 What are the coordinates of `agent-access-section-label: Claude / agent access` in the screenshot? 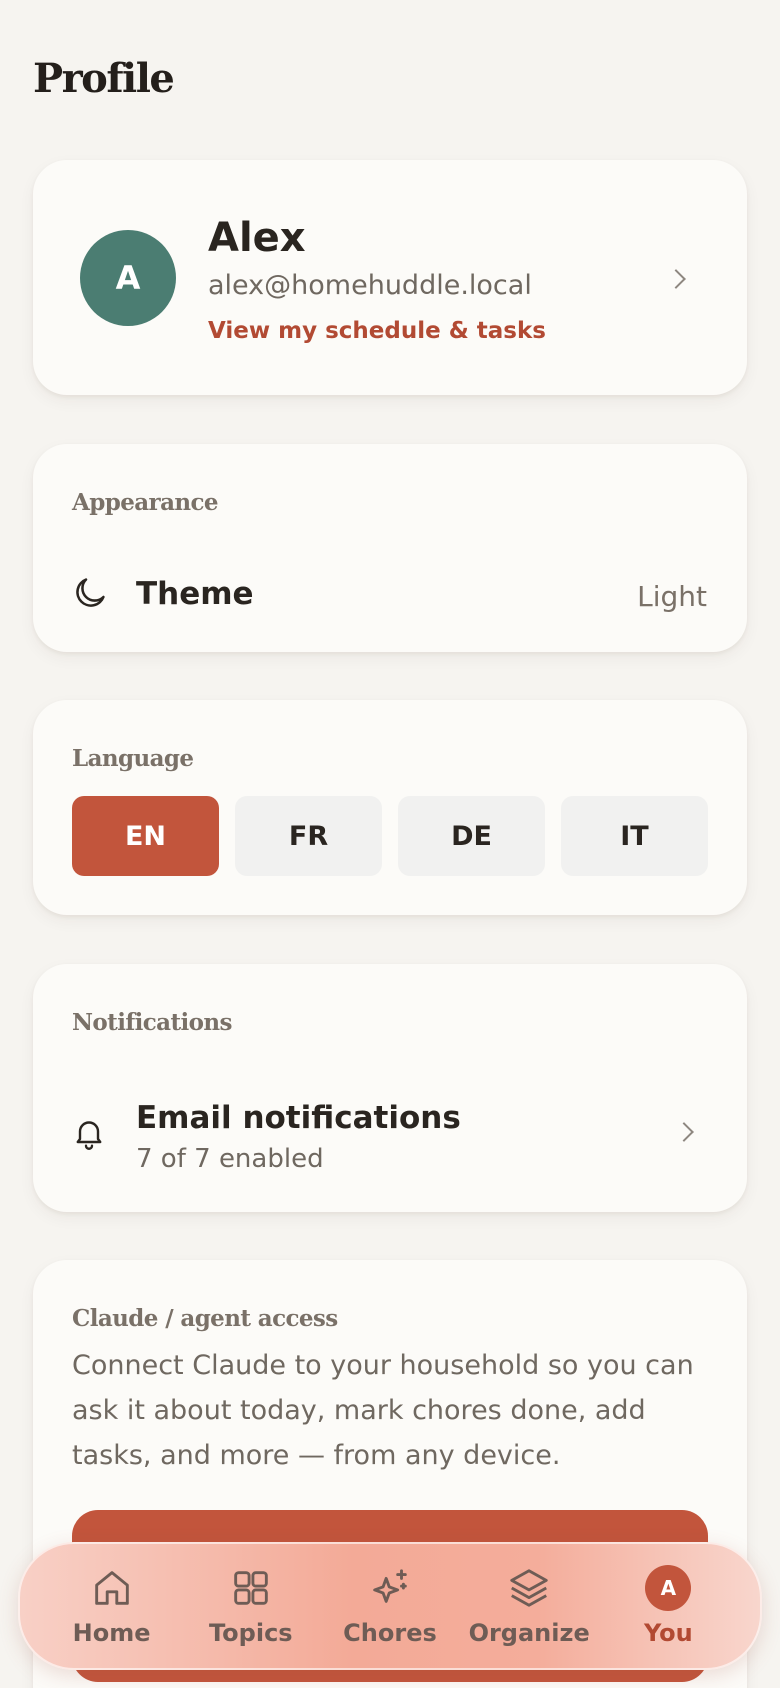 It's located at (205, 1318).